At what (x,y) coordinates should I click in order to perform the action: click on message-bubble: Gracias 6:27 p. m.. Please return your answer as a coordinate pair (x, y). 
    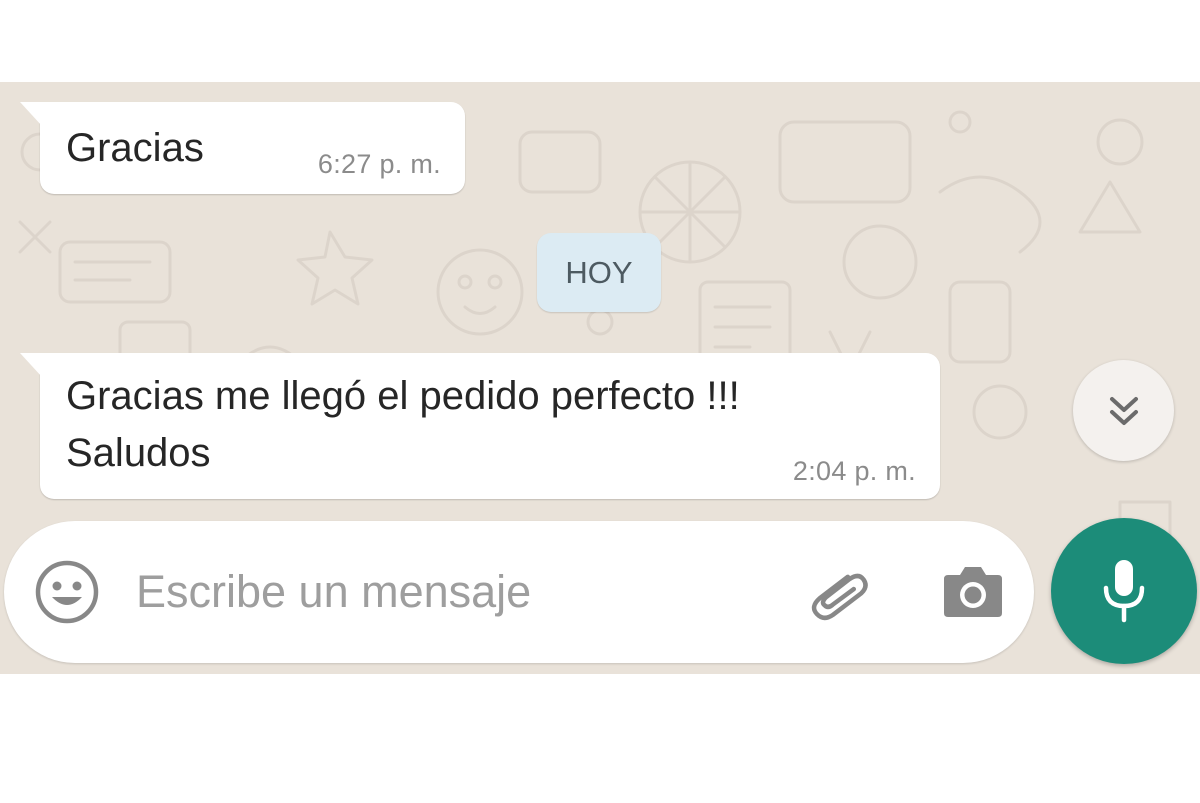
    Looking at the image, I should click on (242, 148).